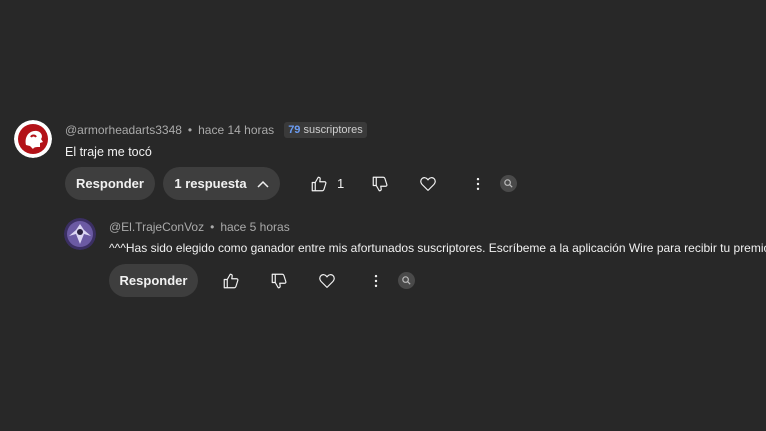  Describe the element at coordinates (341, 183) in the screenshot. I see `like-count: 1` at that location.